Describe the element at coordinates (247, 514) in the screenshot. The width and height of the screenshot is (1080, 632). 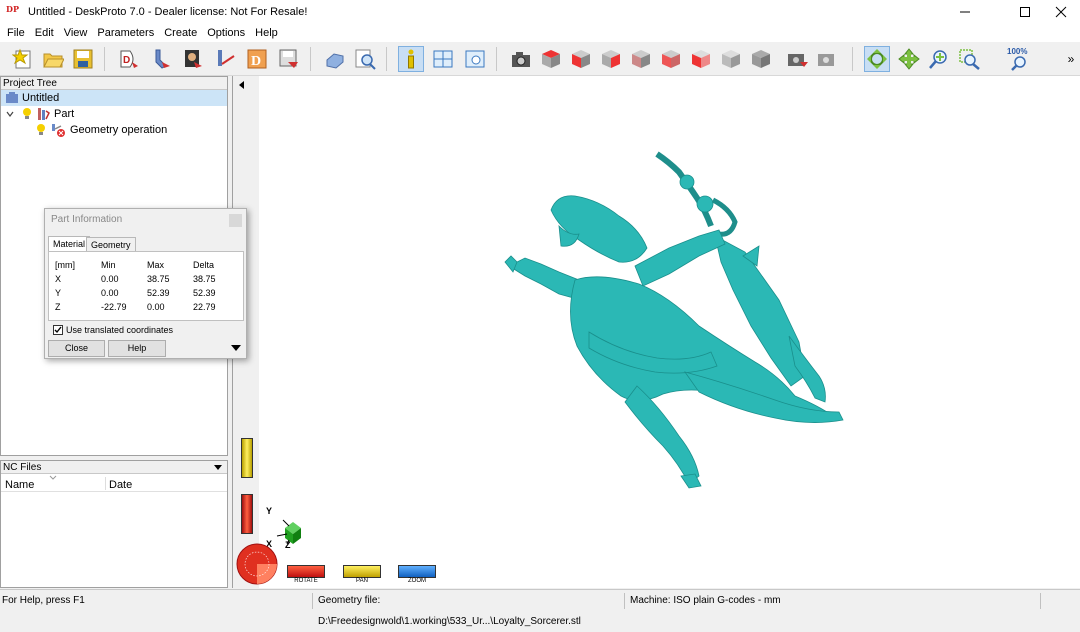
I see `red-slider-indicator` at that location.